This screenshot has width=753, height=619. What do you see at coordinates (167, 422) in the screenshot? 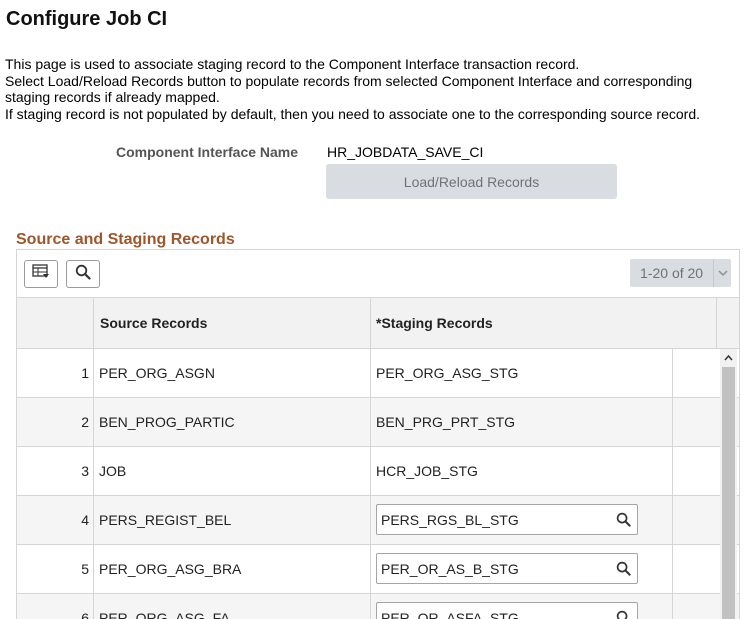
I see `source-record: BEN_PROG_PARTIC` at bounding box center [167, 422].